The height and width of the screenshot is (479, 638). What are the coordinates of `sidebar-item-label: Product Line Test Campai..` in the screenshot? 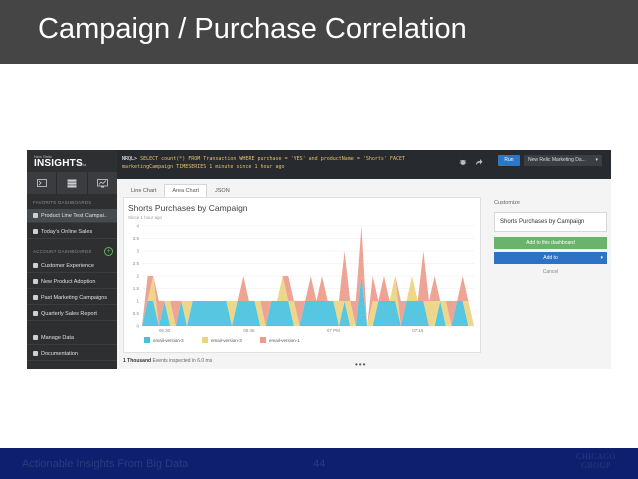 It's located at (74, 215).